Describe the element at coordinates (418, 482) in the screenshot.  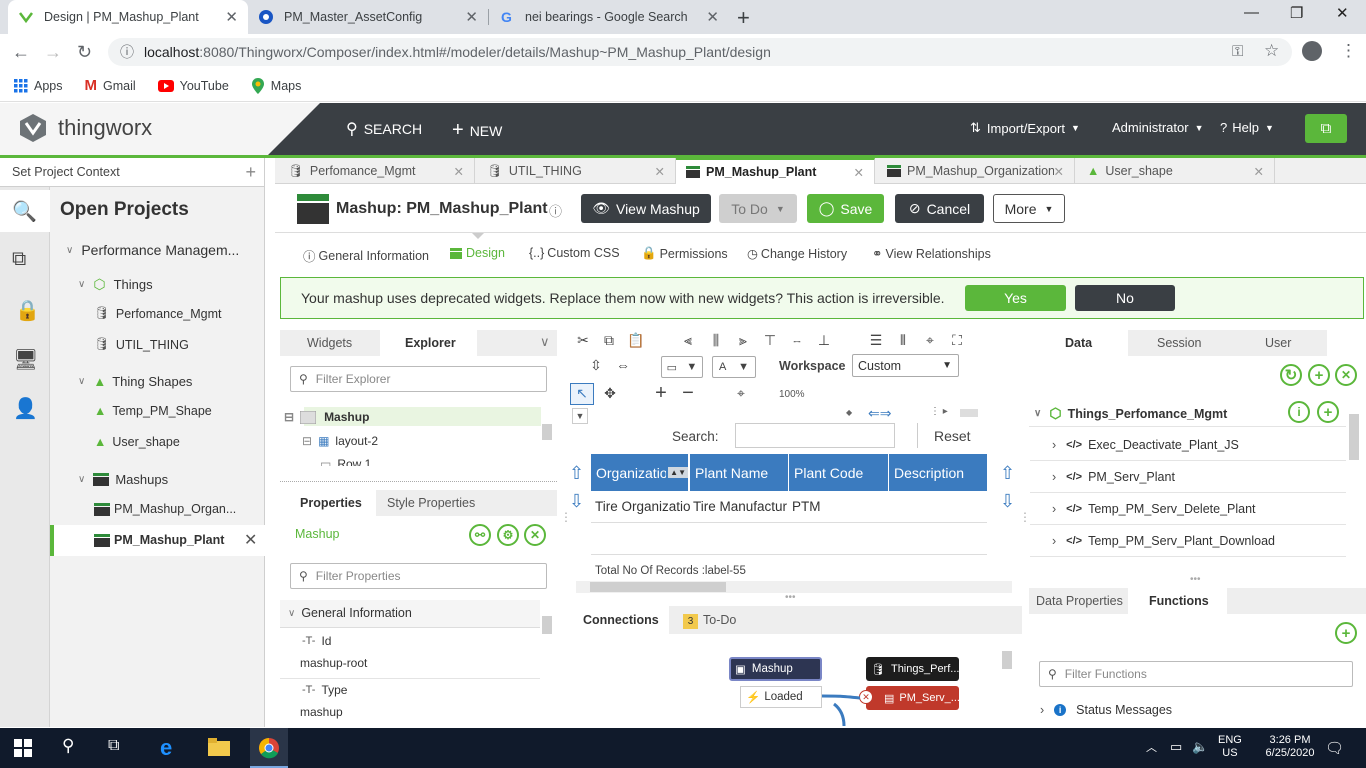
I see `splitter` at that location.